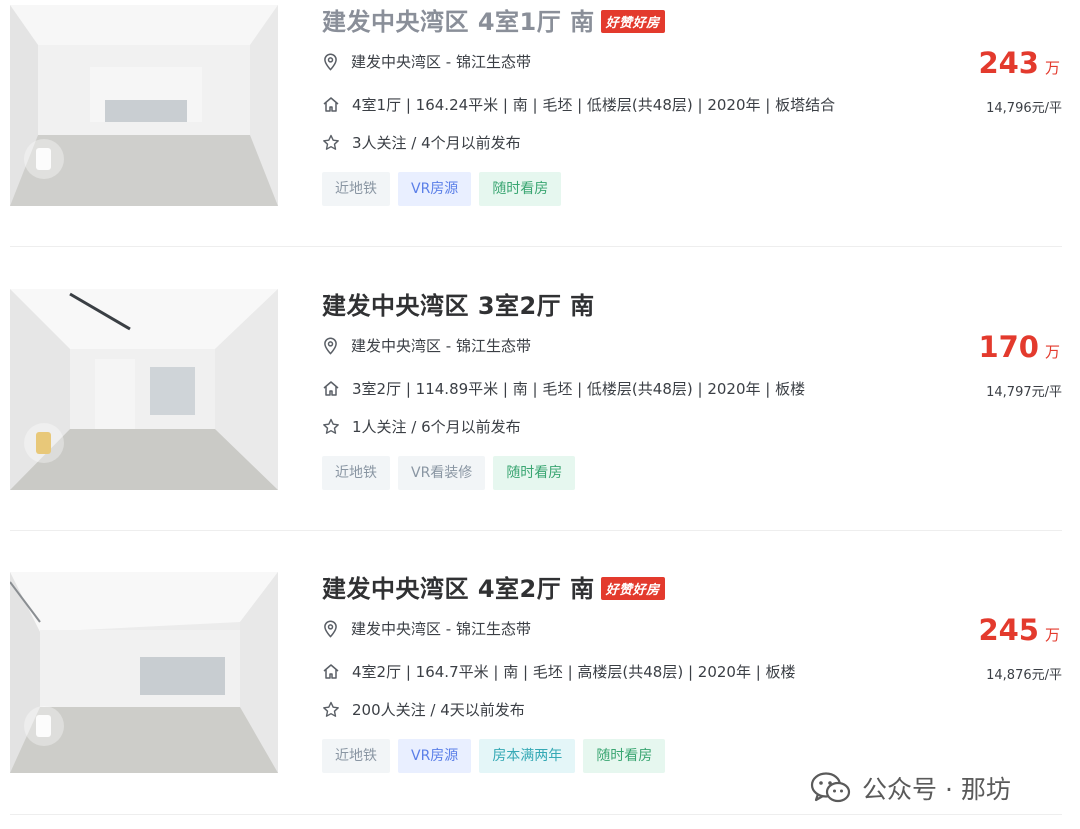  I want to click on listing-title: 建发中央湾区 4室2厅 南好赞好房, so click(493, 586).